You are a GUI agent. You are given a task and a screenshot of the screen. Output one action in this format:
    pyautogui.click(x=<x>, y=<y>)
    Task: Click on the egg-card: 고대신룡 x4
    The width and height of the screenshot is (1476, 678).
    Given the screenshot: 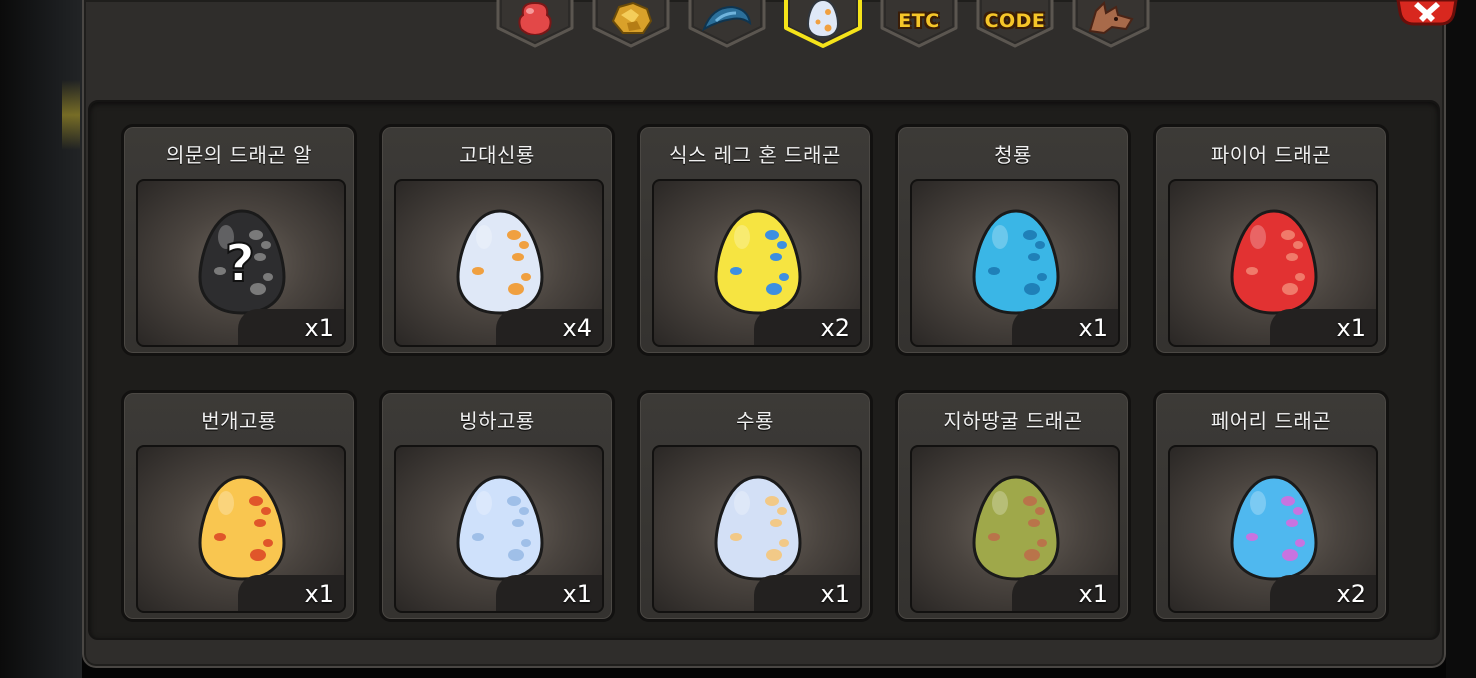 What is the action you would take?
    pyautogui.click(x=497, y=240)
    